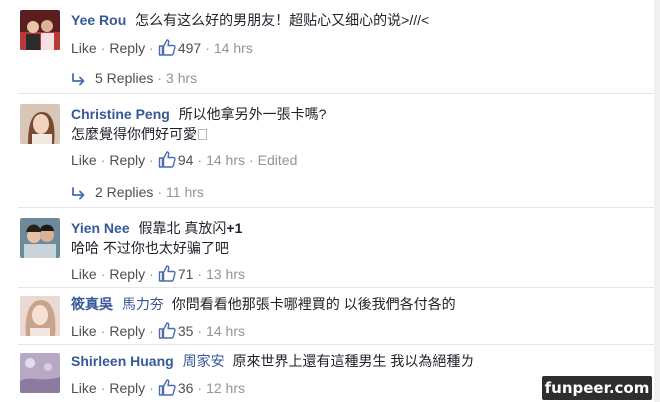  I want to click on view-replies-link: 5 Replies · 3 hrs, so click(134, 78).